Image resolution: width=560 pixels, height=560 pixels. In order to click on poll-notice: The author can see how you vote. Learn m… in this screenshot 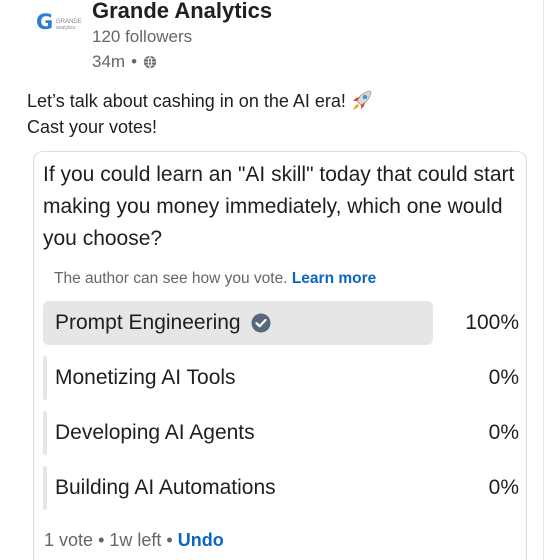, I will do `click(215, 279)`.